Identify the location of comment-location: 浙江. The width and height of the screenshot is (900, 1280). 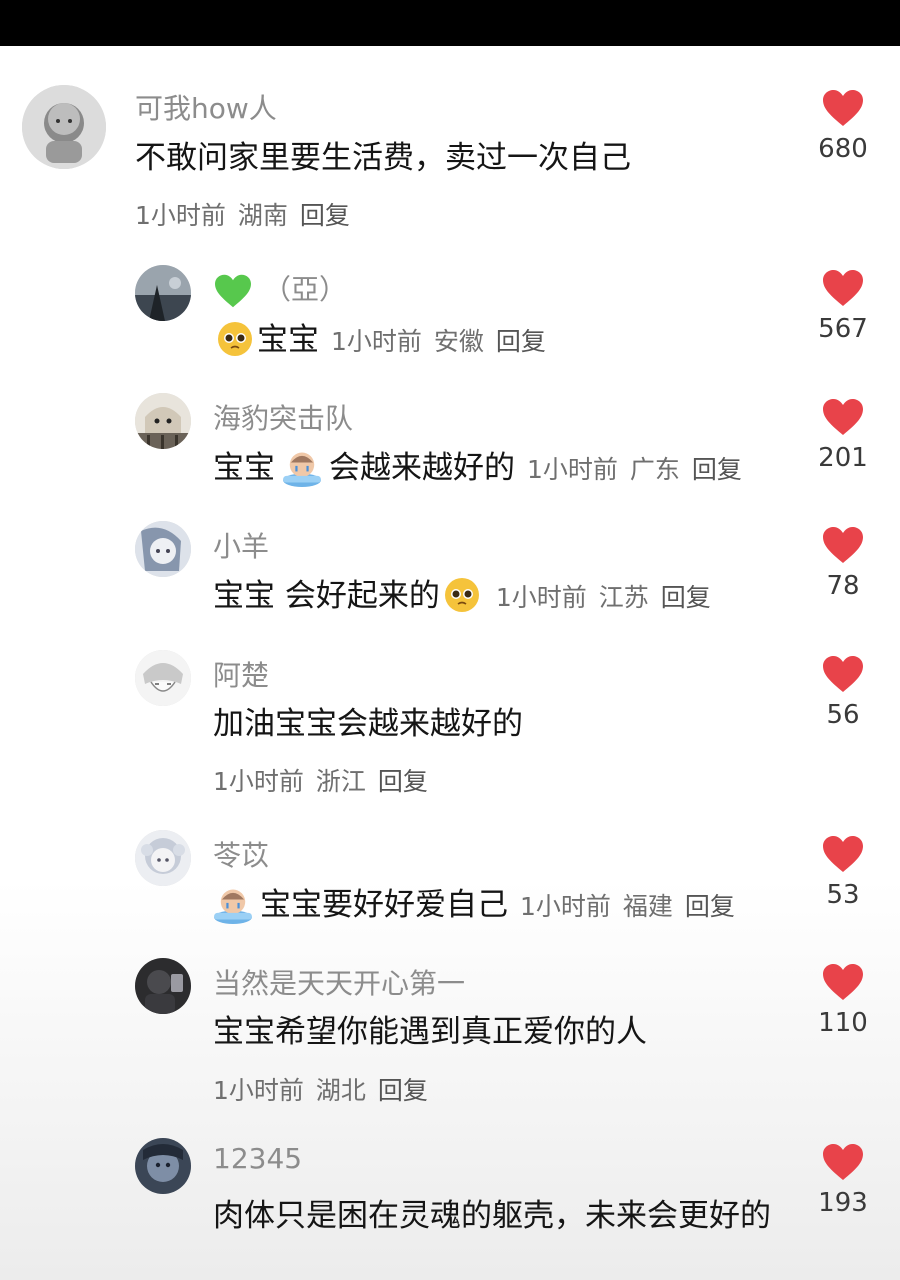
(340, 781).